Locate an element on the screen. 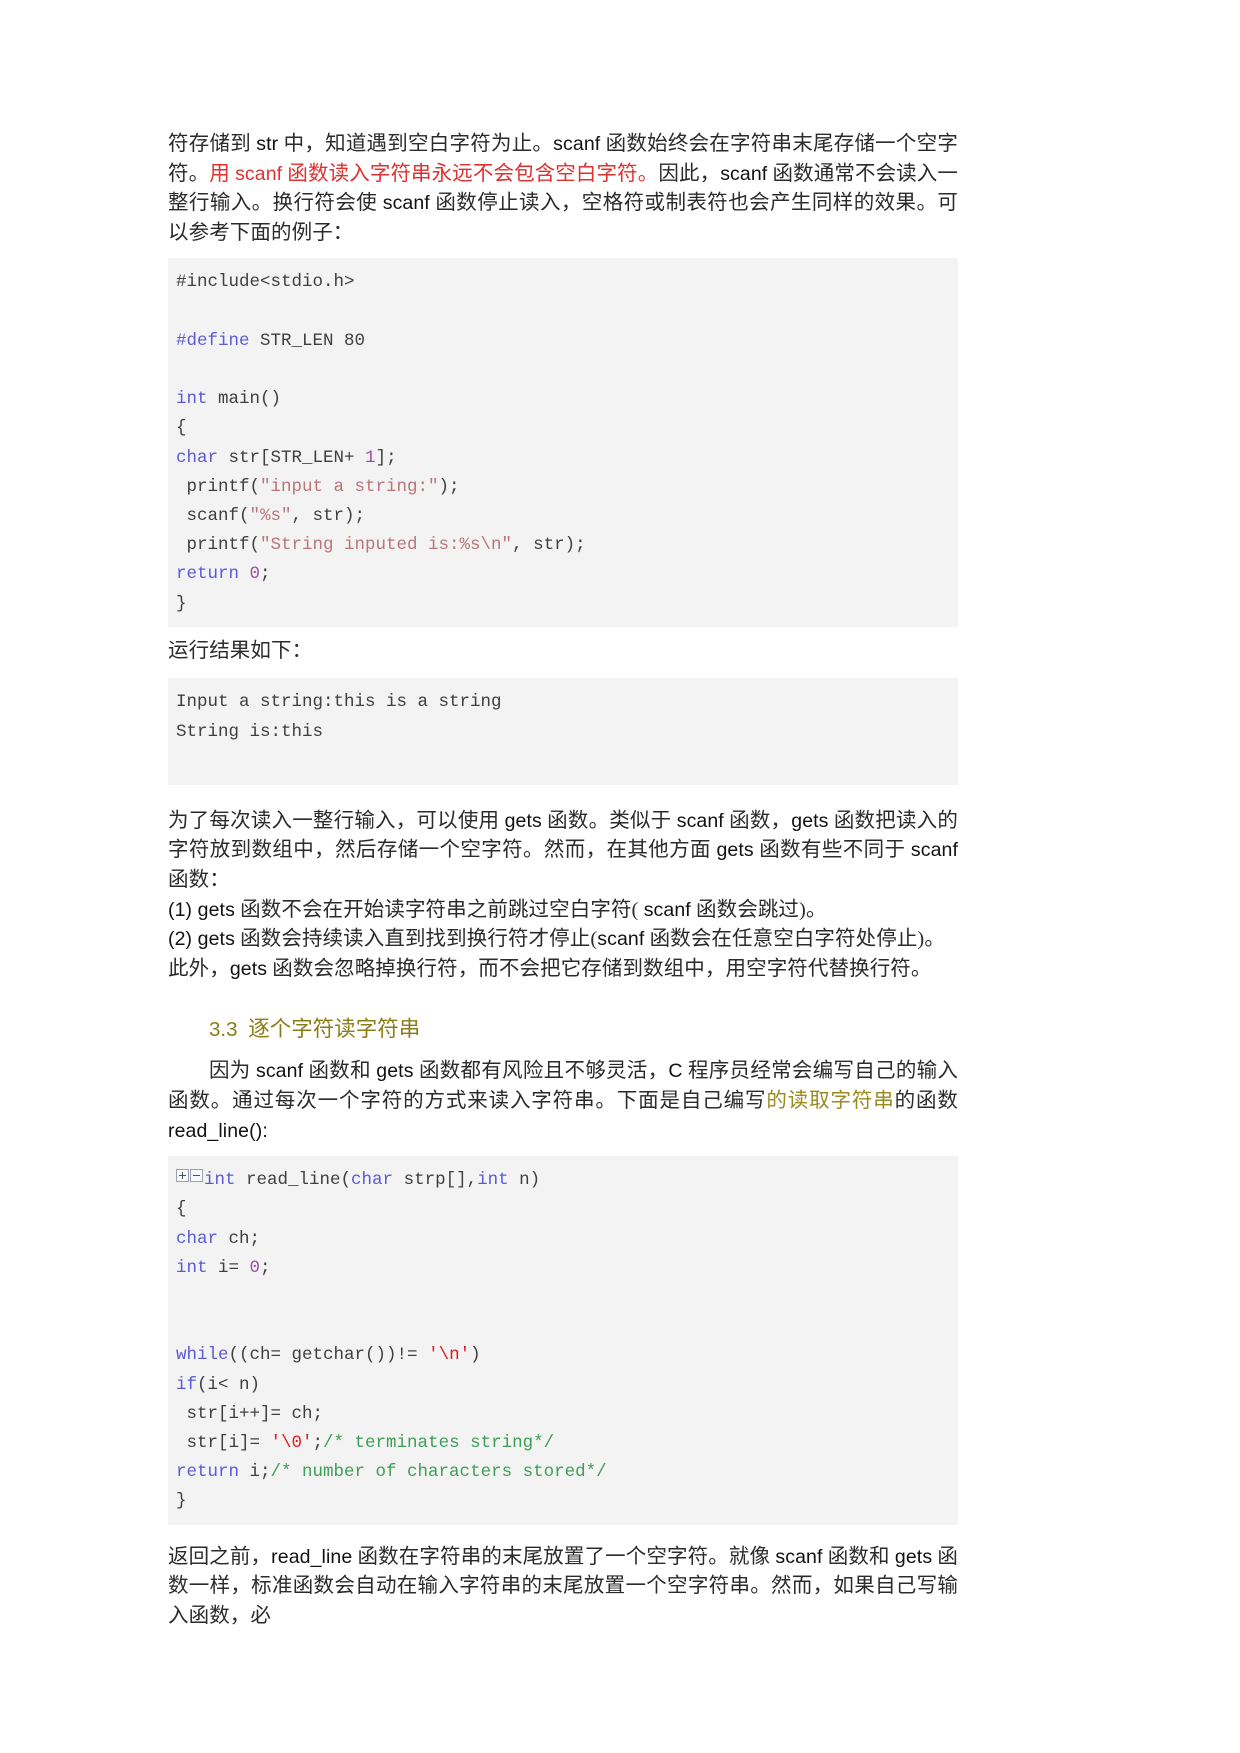  code-line: char str[STR_LEN+ 1]; is located at coordinates (563, 458).